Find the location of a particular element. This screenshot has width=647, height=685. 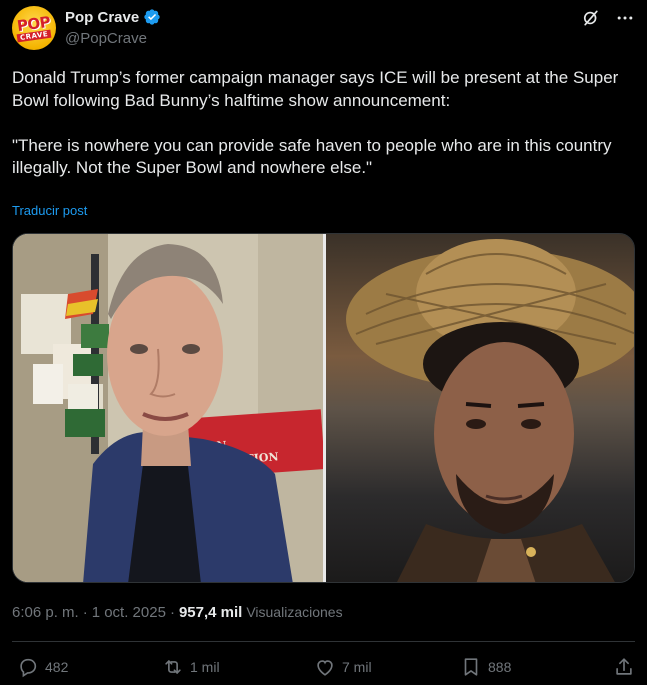

bookmark-button: 888 is located at coordinates (485, 667).